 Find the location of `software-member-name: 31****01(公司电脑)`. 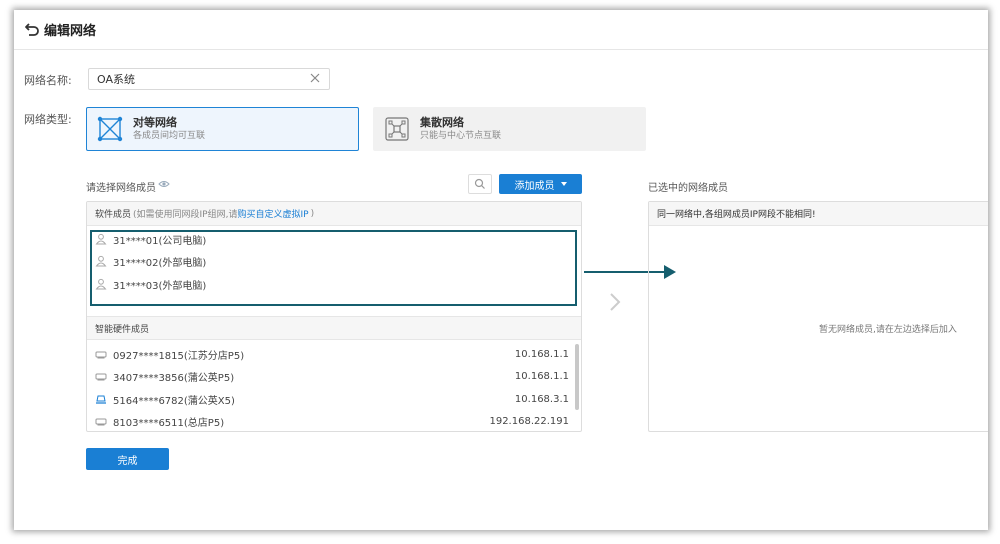

software-member-name: 31****01(公司电脑) is located at coordinates (160, 241).